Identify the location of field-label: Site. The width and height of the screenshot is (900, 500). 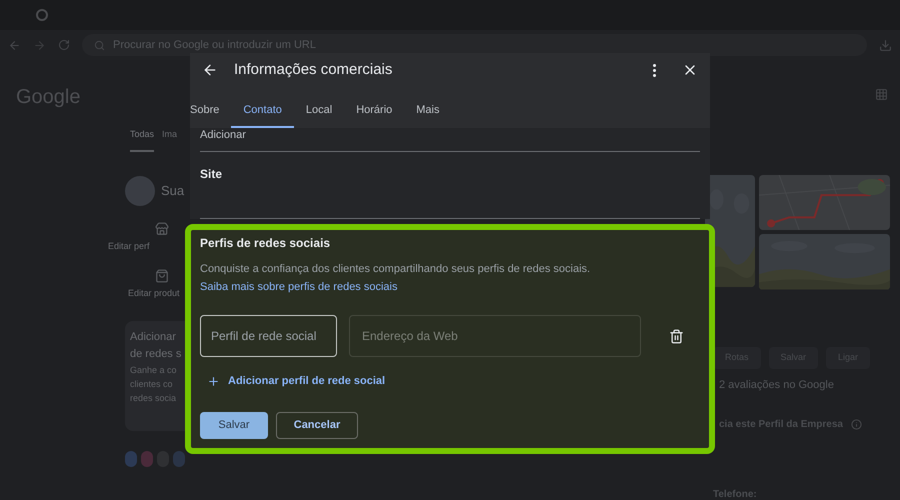
(212, 174).